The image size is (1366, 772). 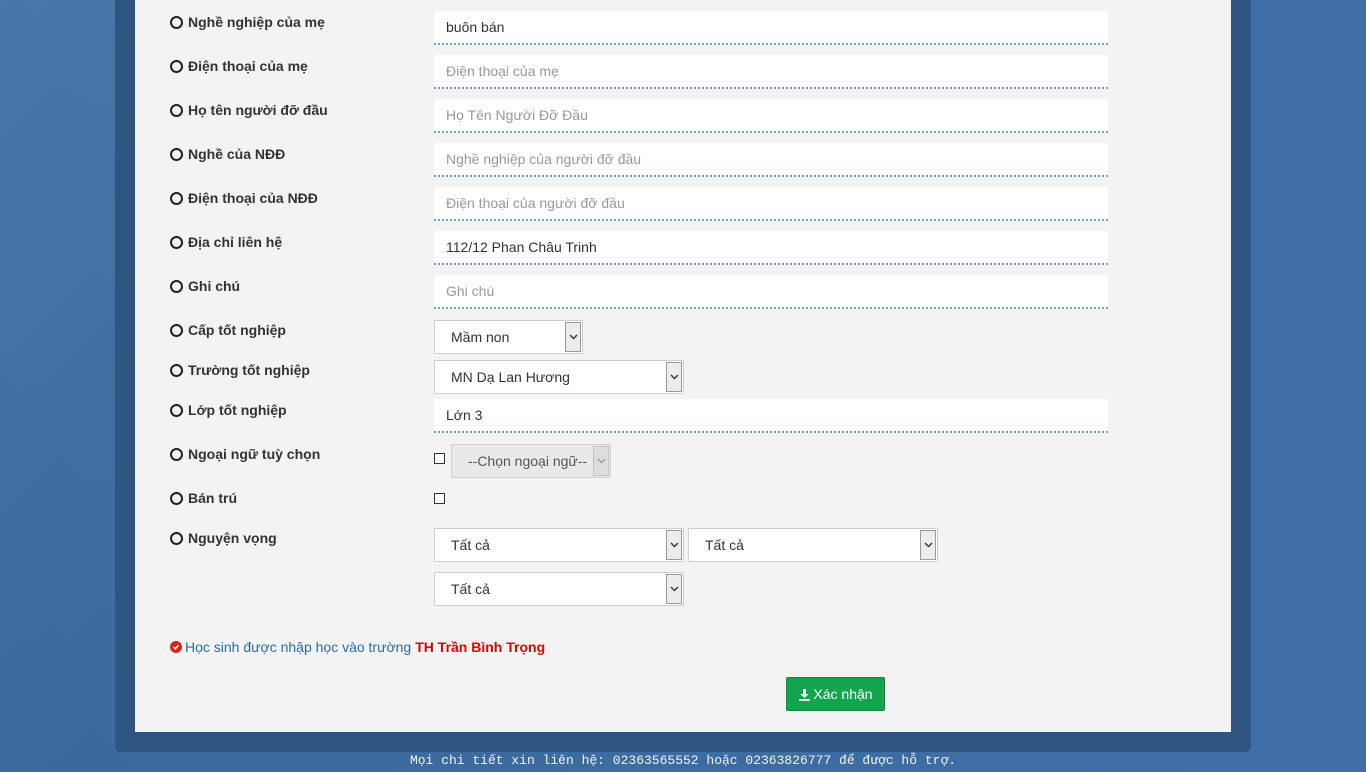 I want to click on label-text: Trường tốt nghiệp, so click(x=249, y=370).